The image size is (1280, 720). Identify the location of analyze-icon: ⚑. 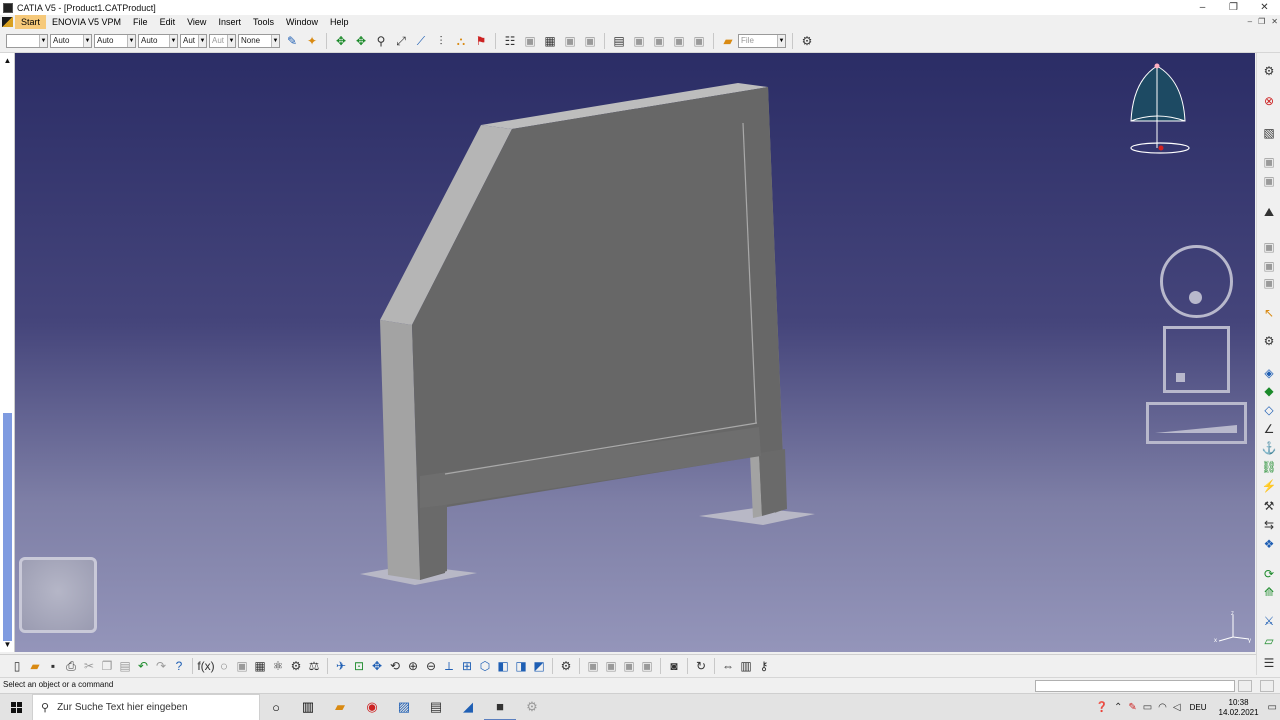
(481, 41).